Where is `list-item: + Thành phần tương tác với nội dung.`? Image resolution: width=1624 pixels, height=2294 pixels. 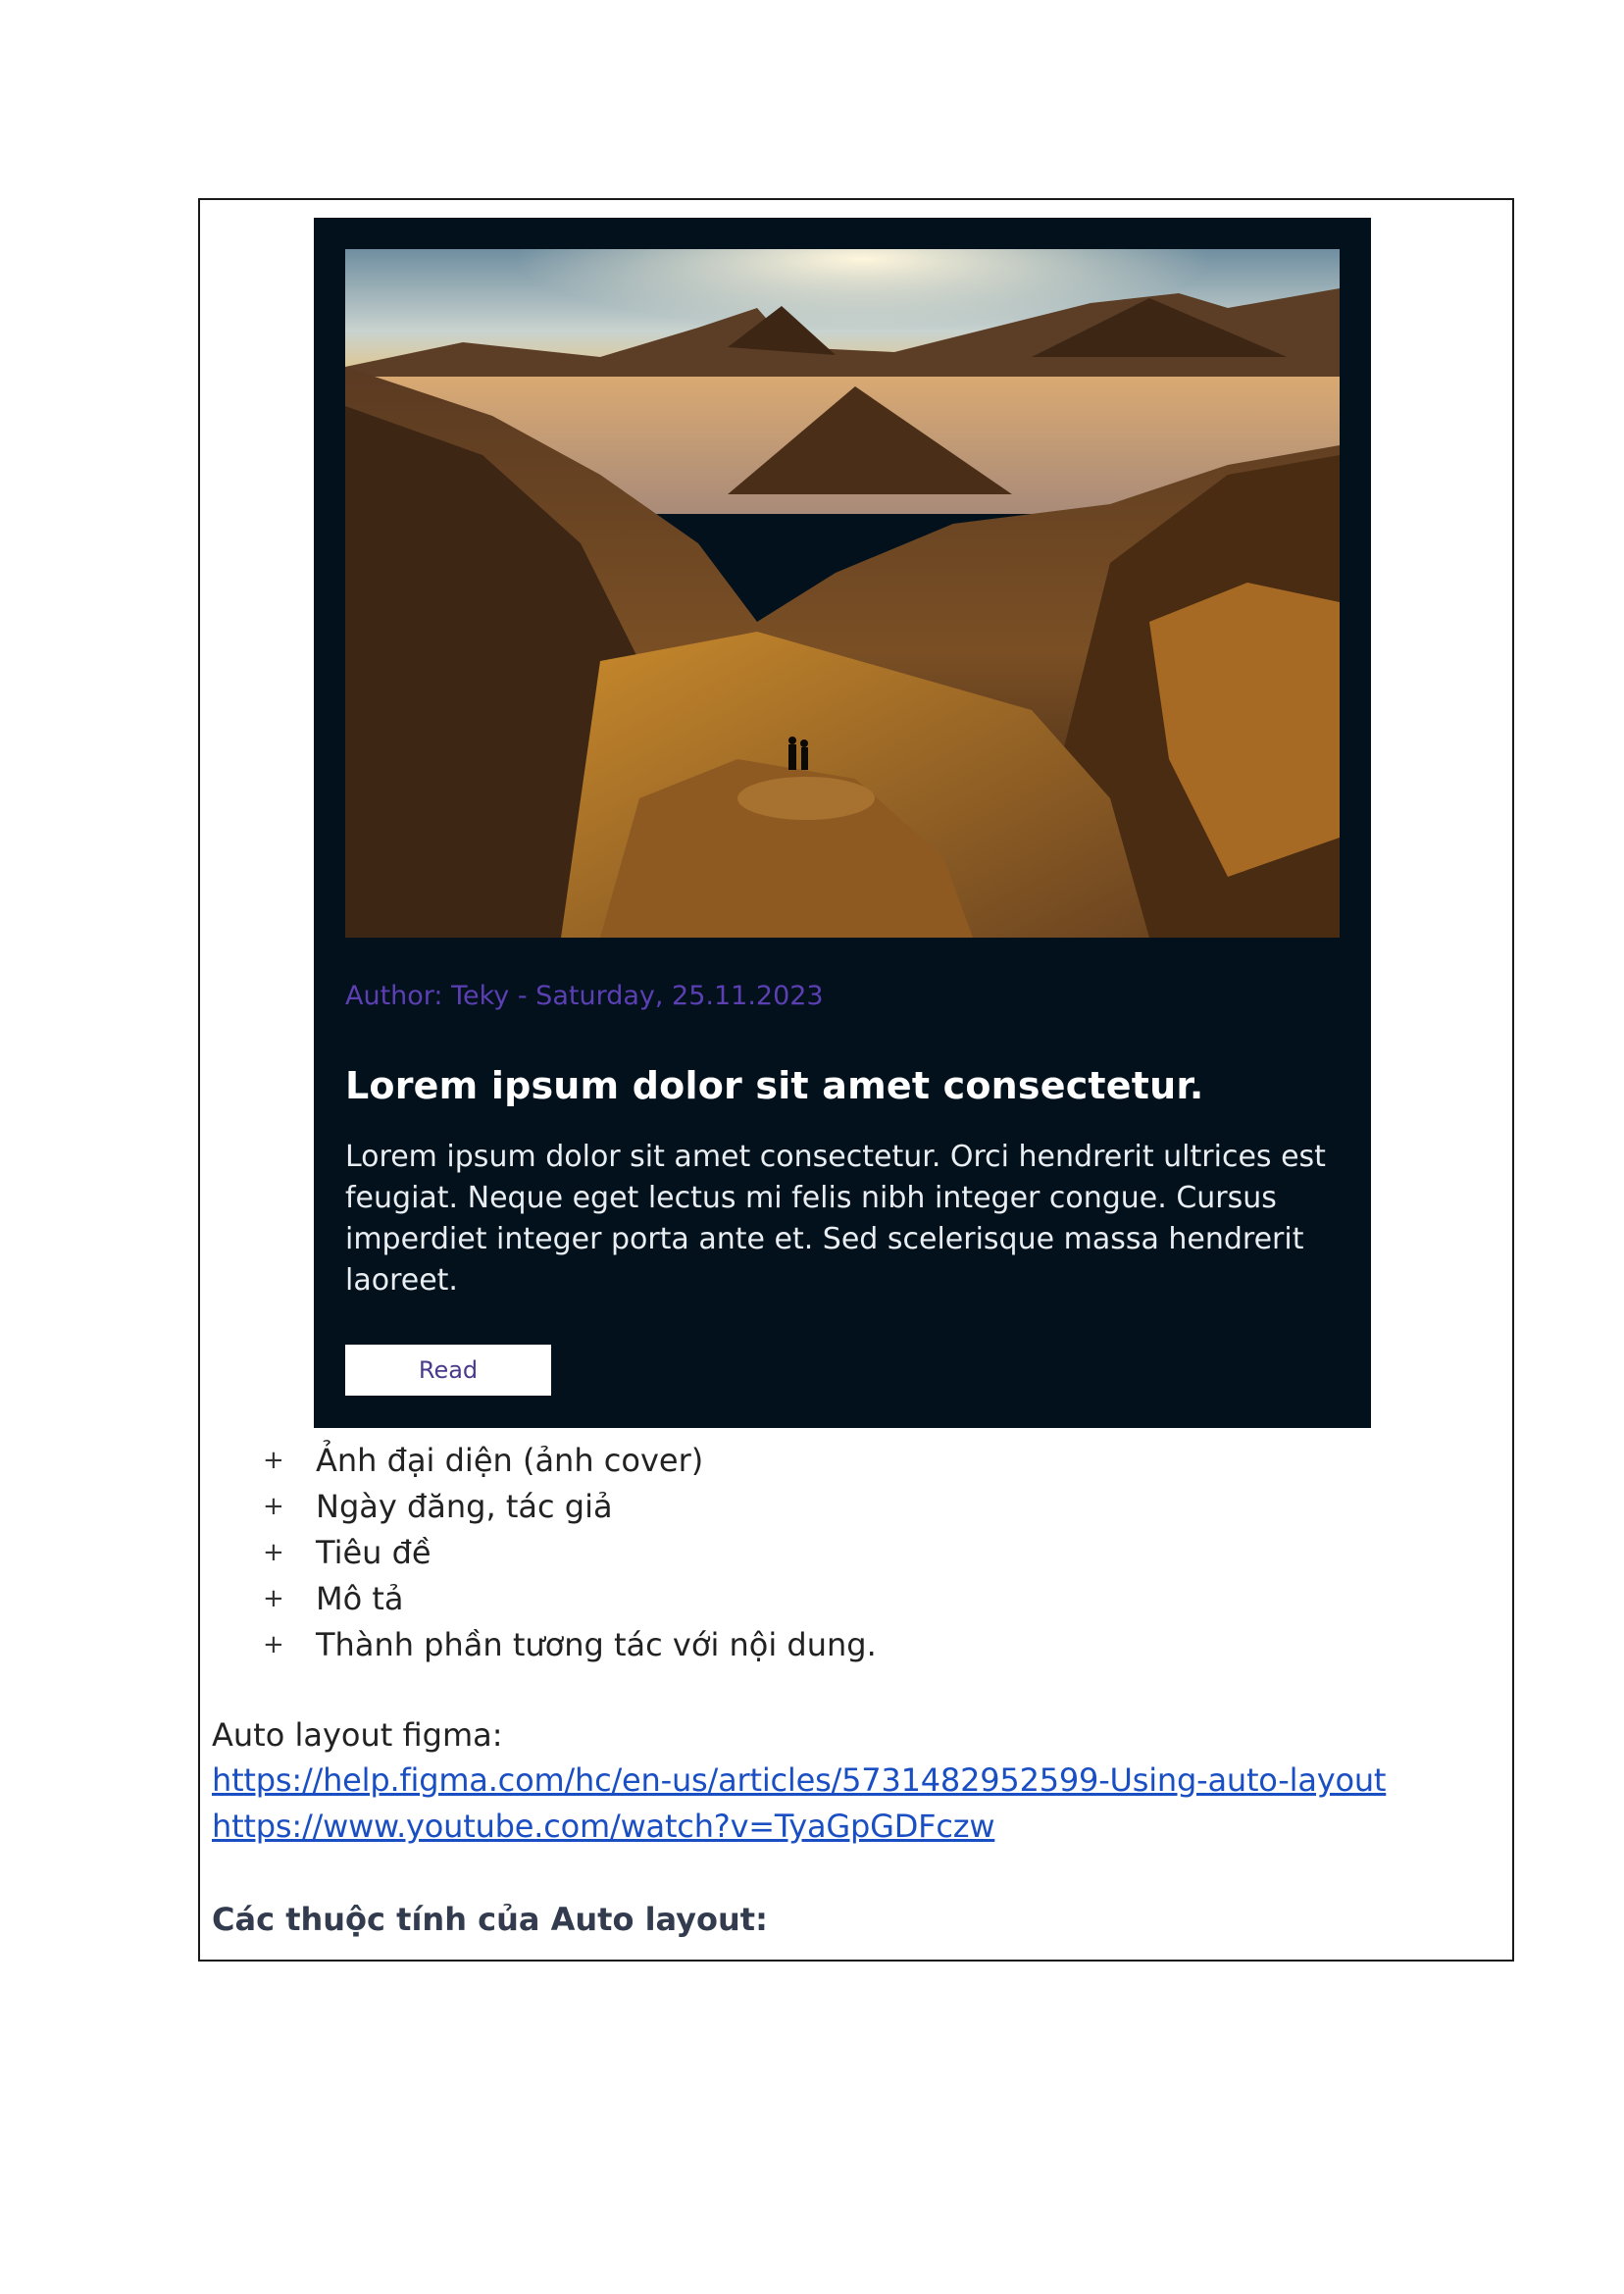 list-item: + Thành phần tương tác với nội dung. is located at coordinates (567, 1644).